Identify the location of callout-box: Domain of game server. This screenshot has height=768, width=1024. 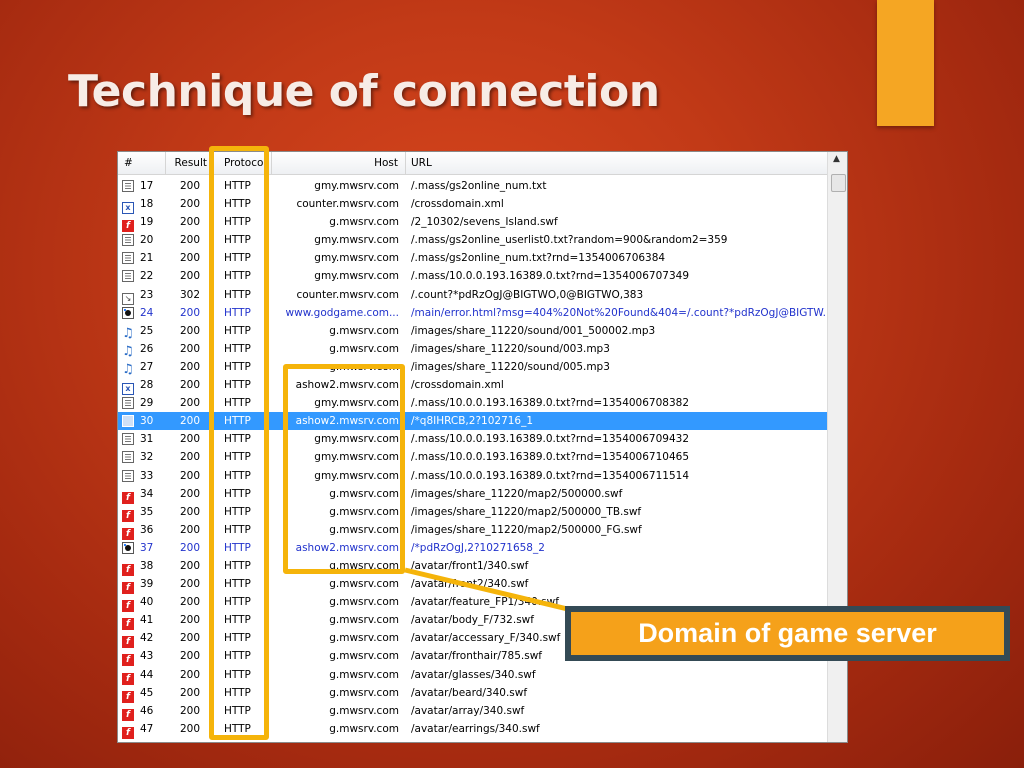
(787, 633).